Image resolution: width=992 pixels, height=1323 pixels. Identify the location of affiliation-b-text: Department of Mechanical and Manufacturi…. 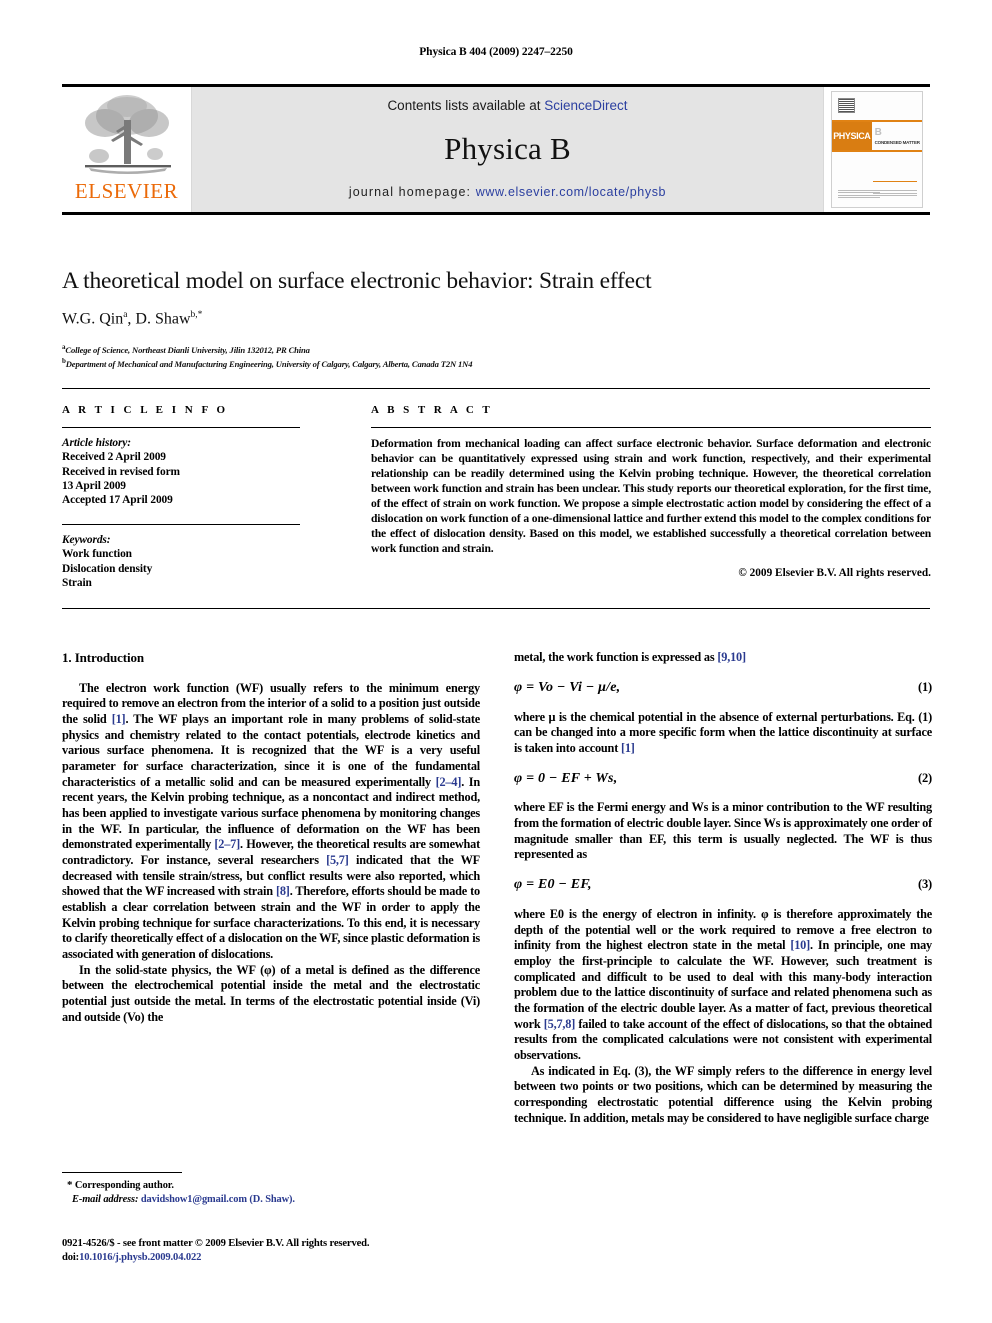
(269, 363).